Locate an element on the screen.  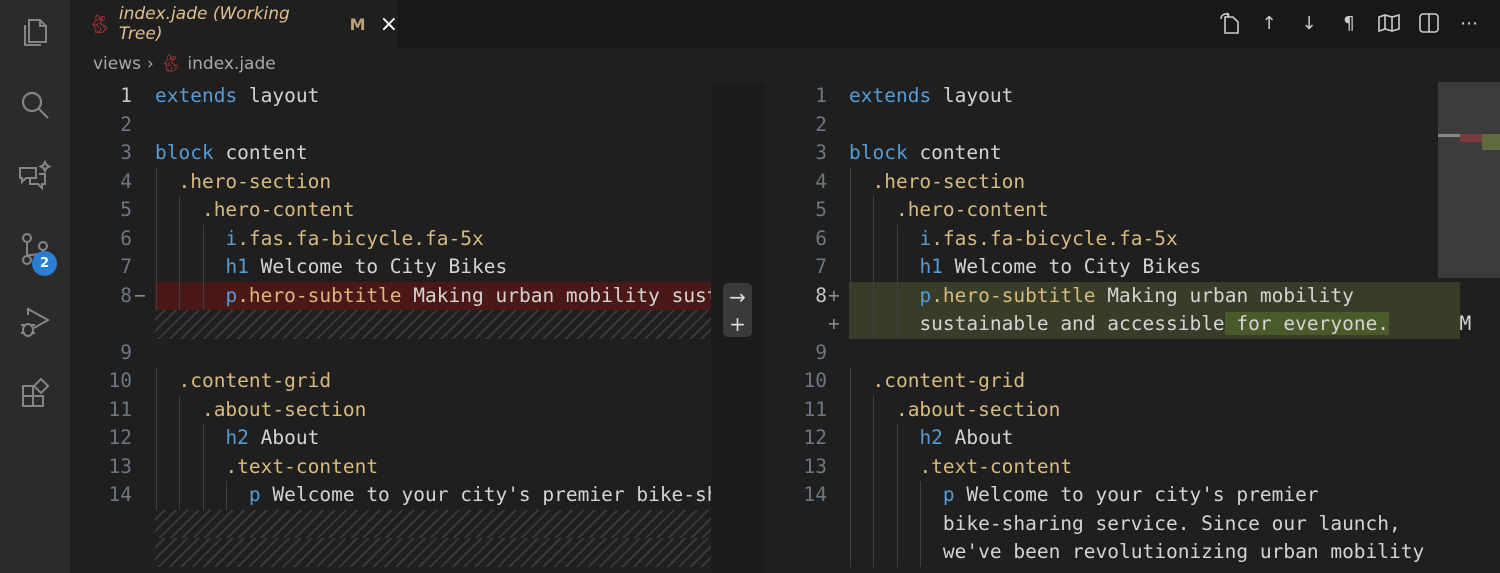
stage-change-button: + is located at coordinates (737, 324).